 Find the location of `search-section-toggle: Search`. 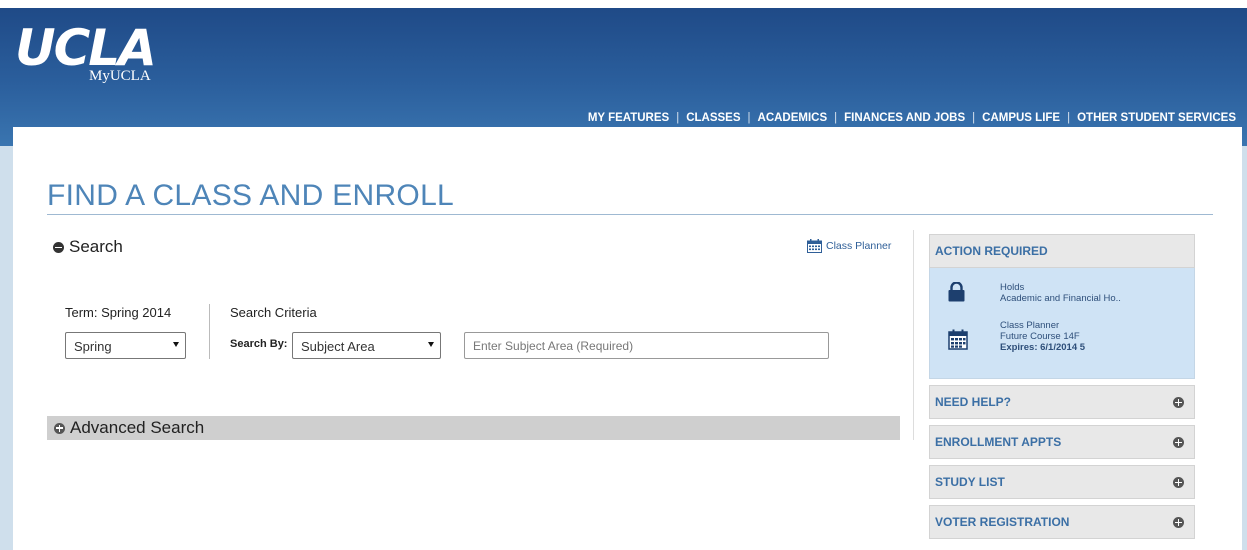

search-section-toggle: Search is located at coordinates (88, 247).